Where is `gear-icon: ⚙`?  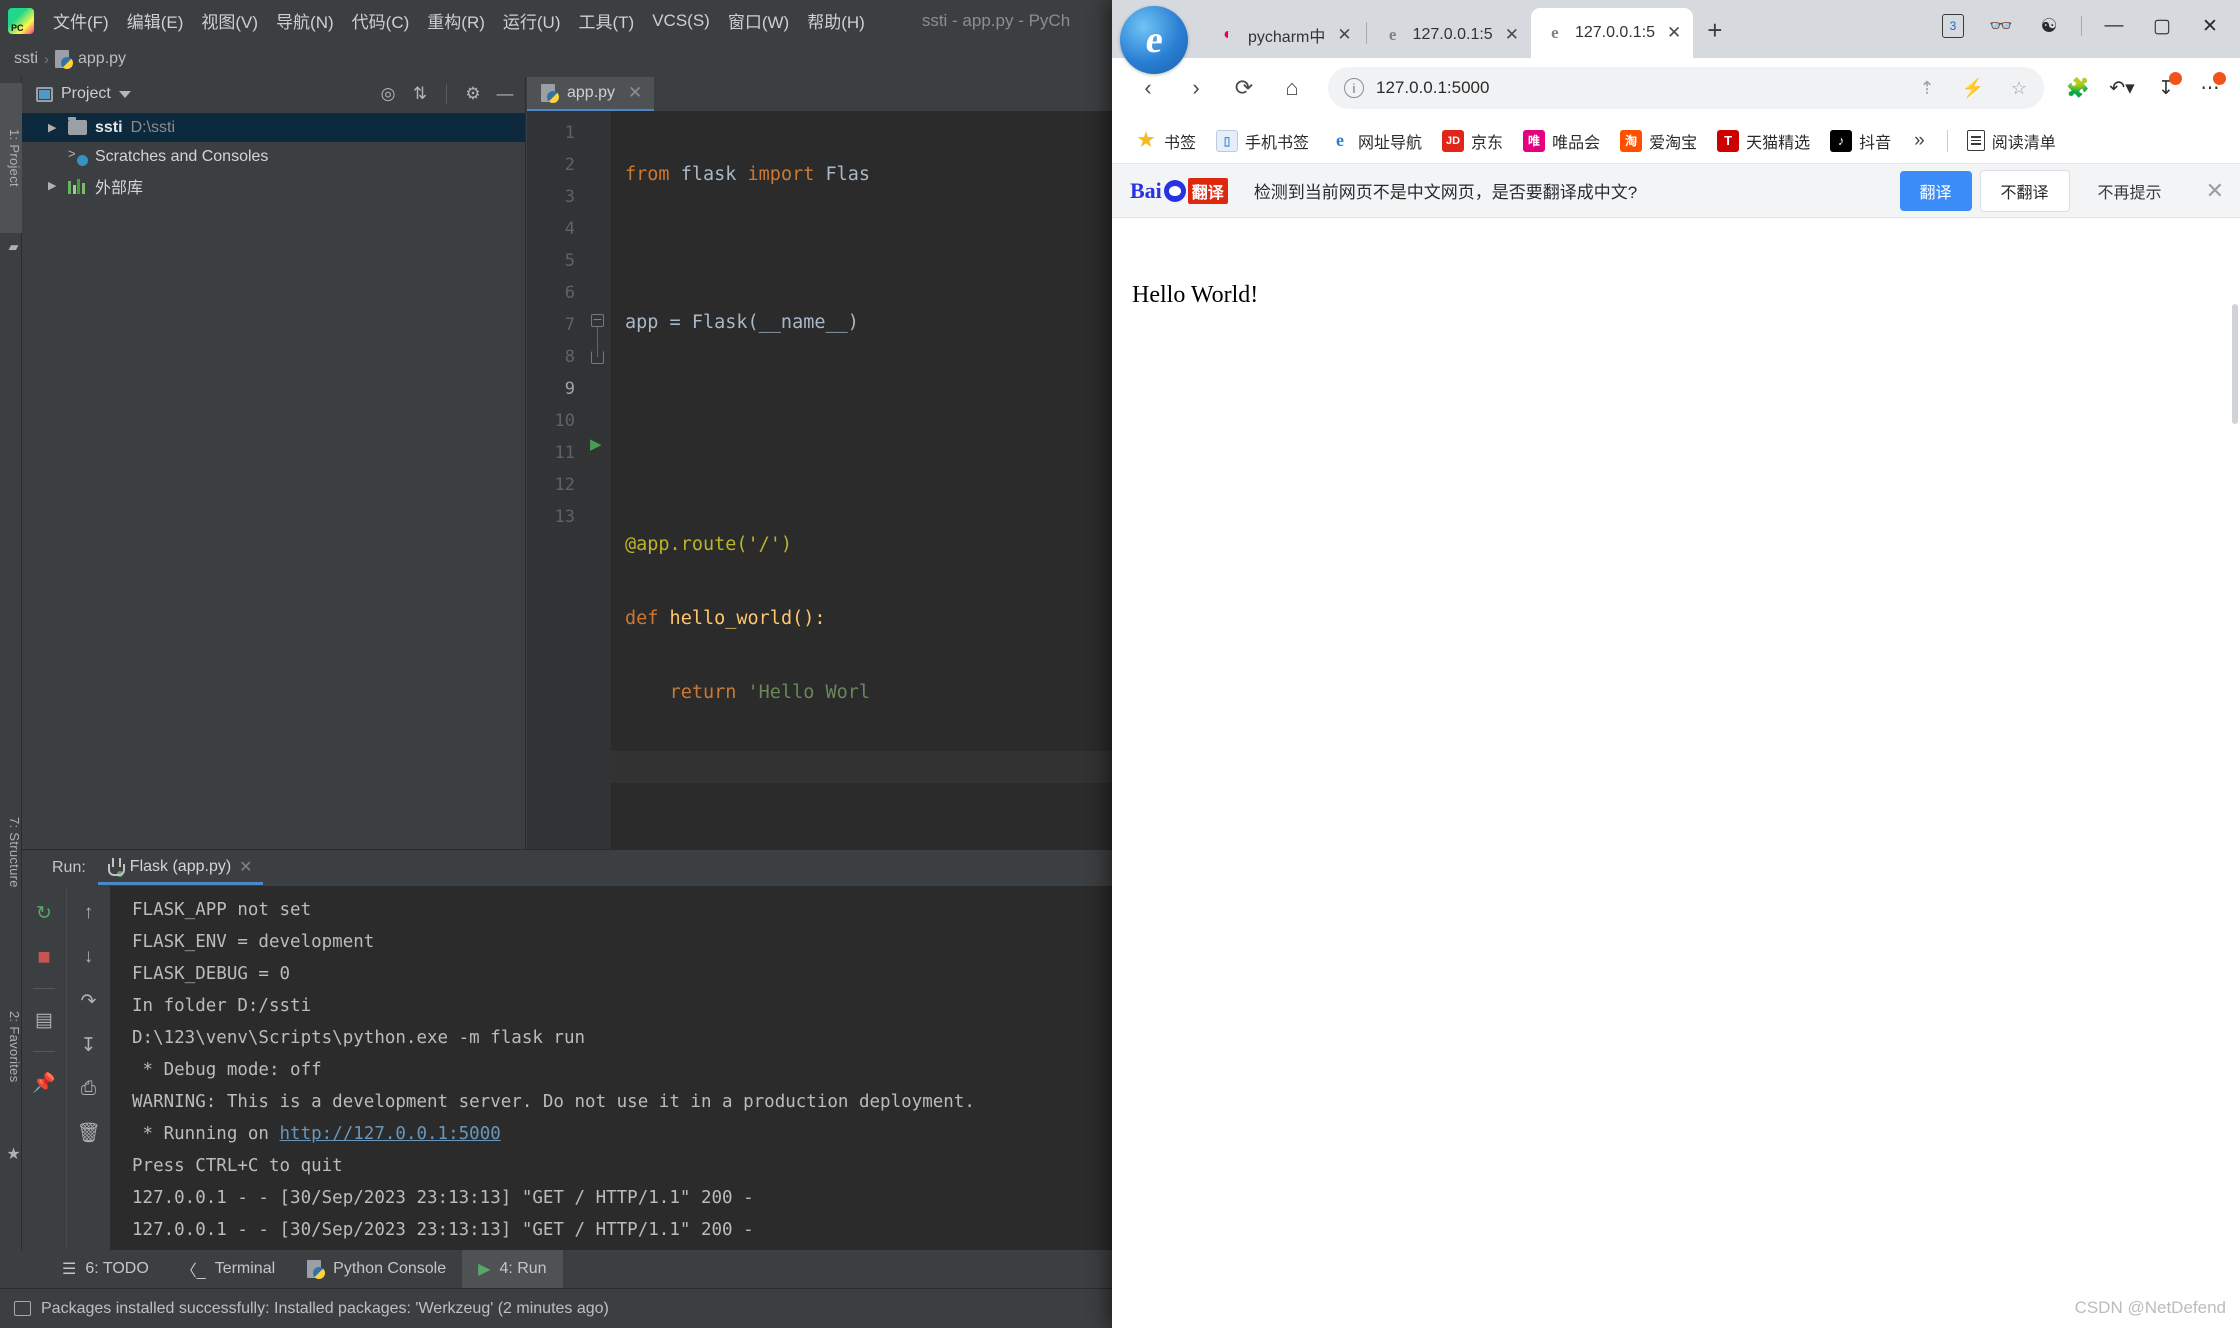
gear-icon: ⚙ is located at coordinates (473, 94).